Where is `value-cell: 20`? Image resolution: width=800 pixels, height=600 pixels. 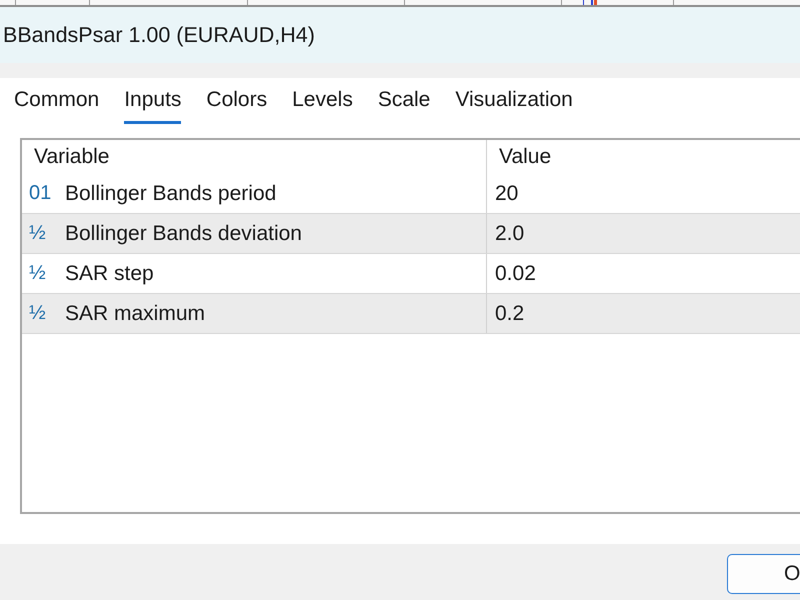
value-cell: 20 is located at coordinates (643, 193).